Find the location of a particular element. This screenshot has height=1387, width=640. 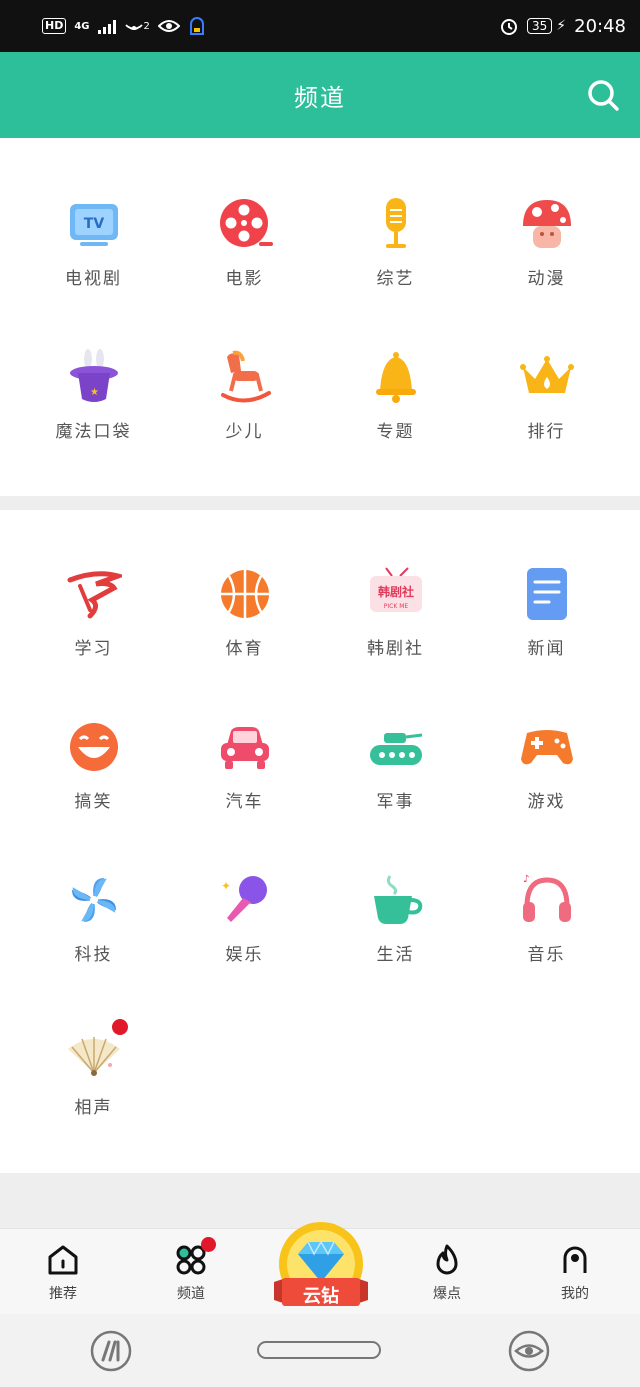

nav-mine: 我的 is located at coordinates (575, 1273).